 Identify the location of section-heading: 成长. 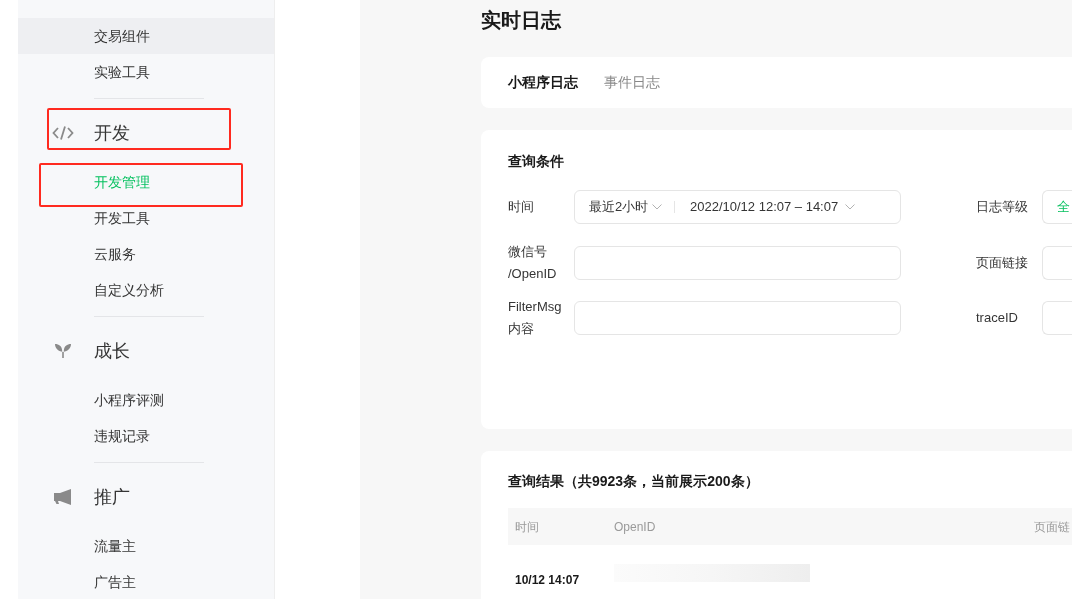
(112, 351).